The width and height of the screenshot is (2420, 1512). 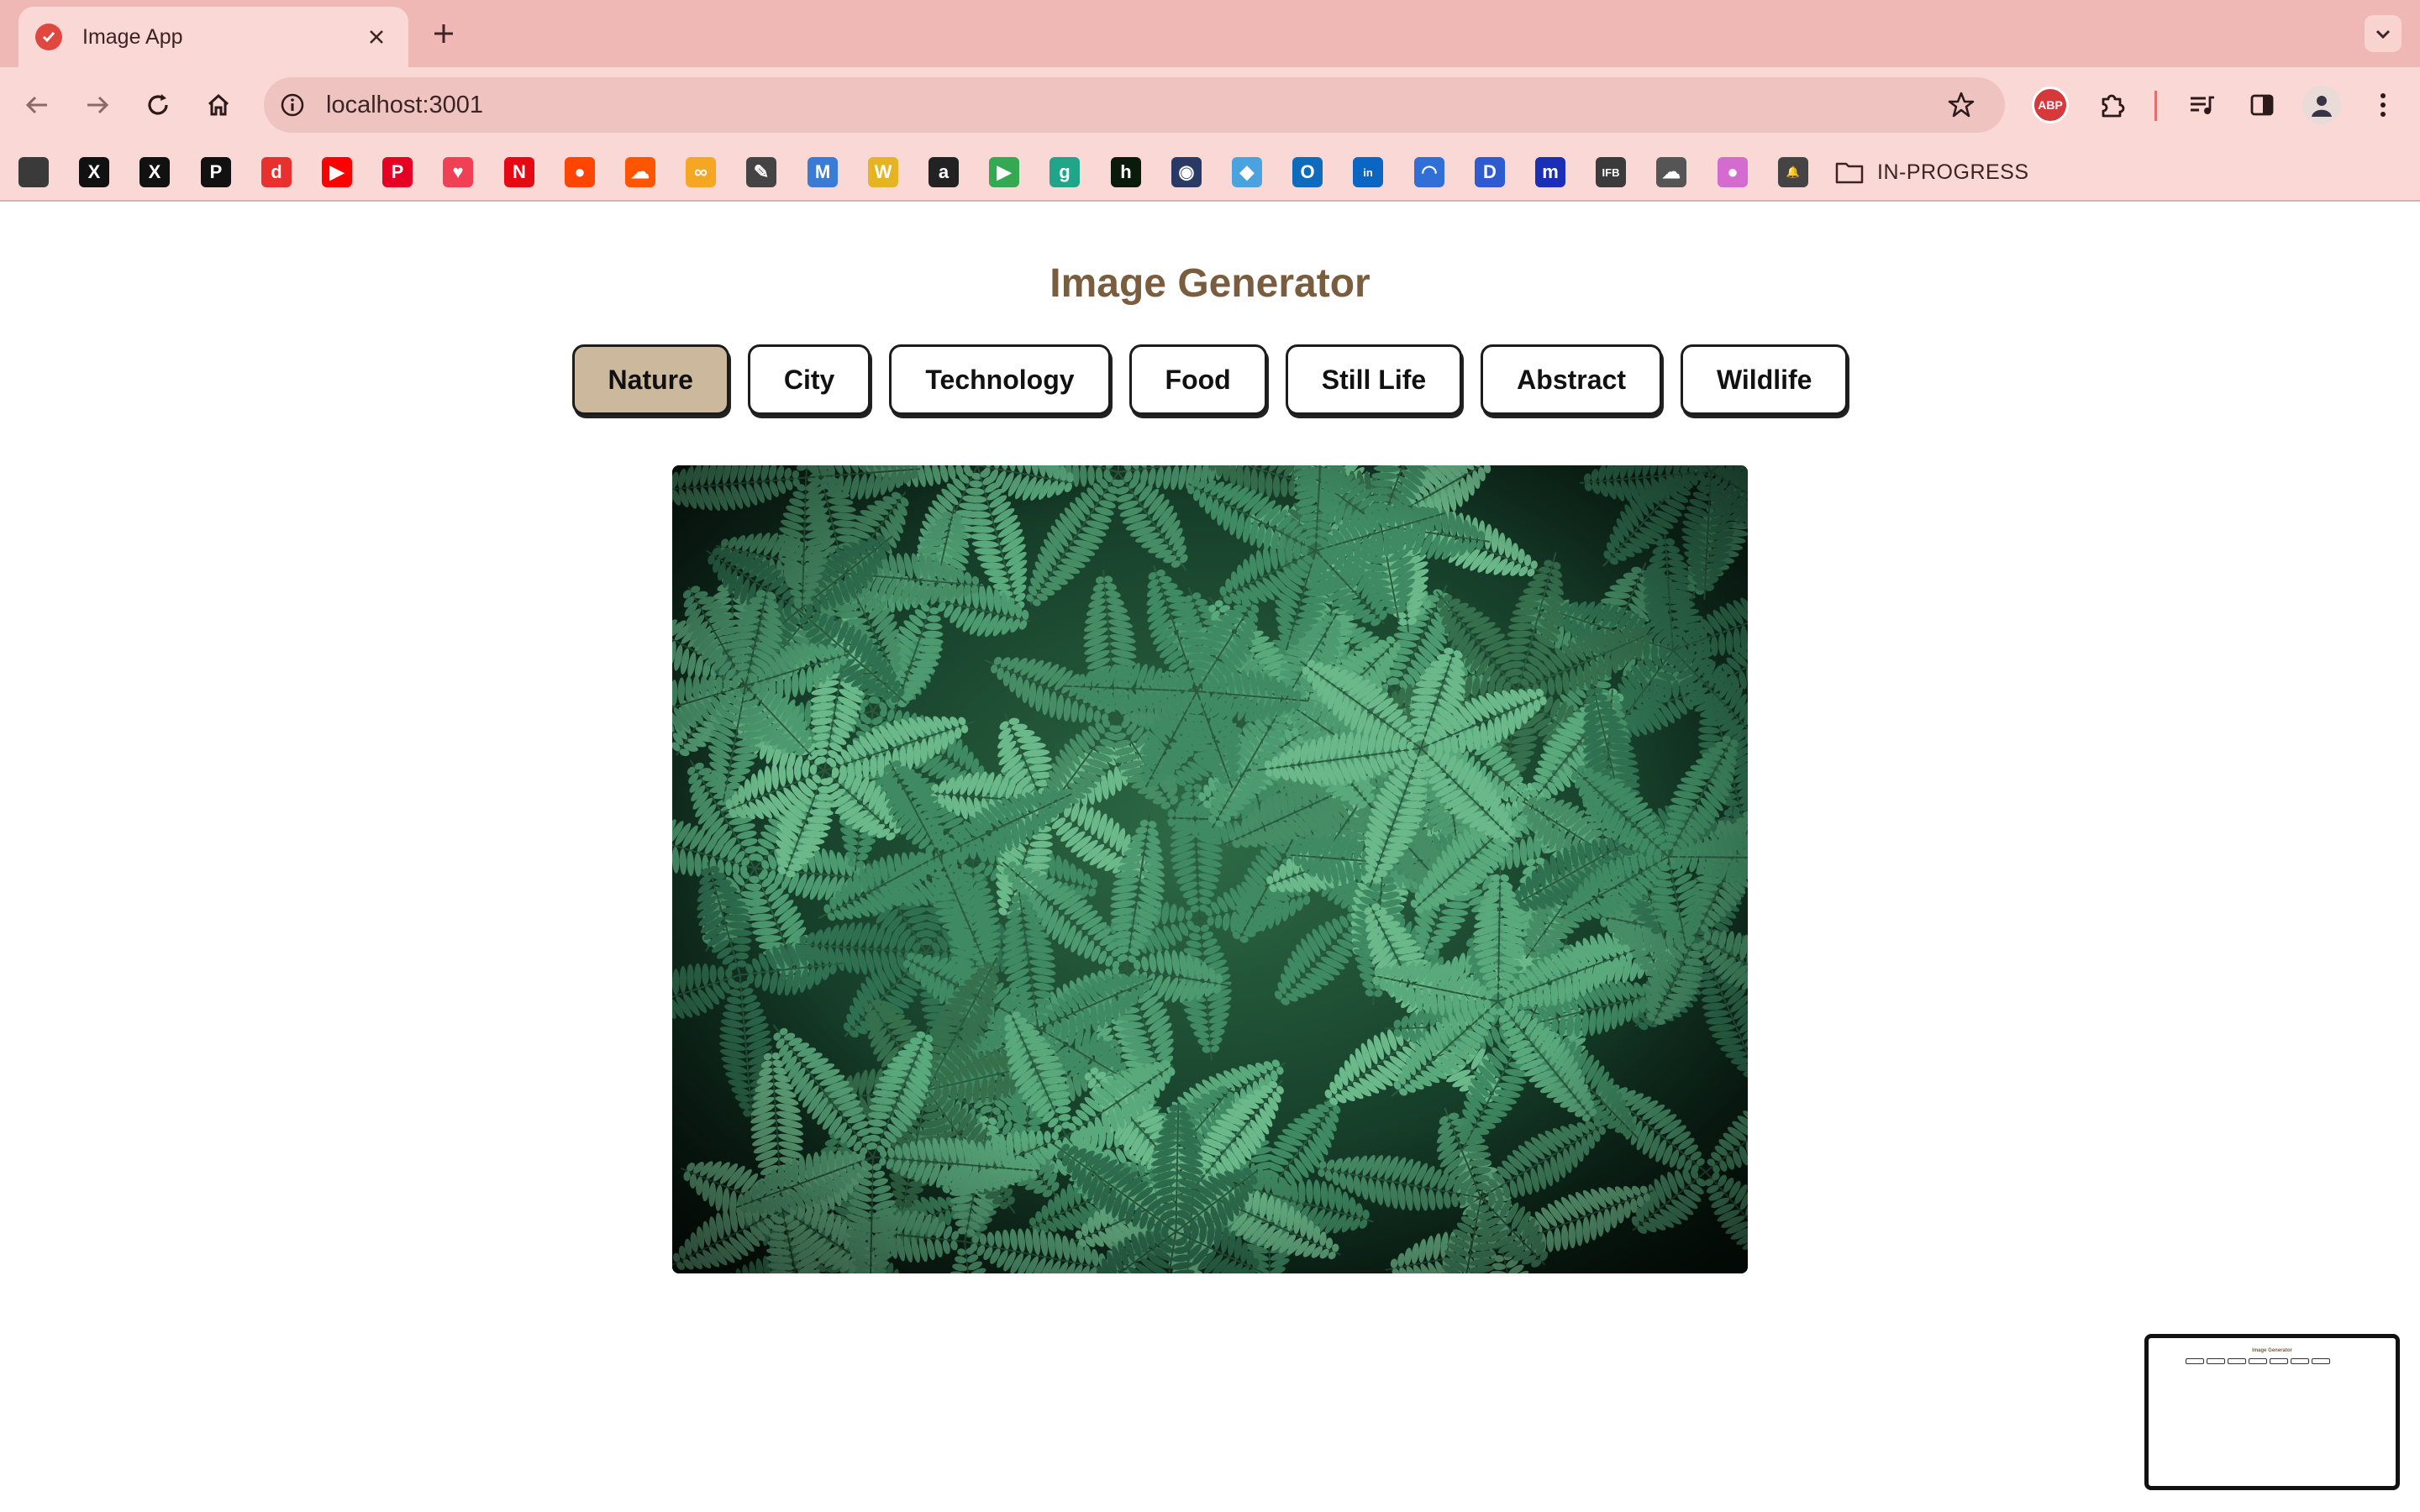 What do you see at coordinates (213, 37) in the screenshot?
I see `browser-tab: Image App` at bounding box center [213, 37].